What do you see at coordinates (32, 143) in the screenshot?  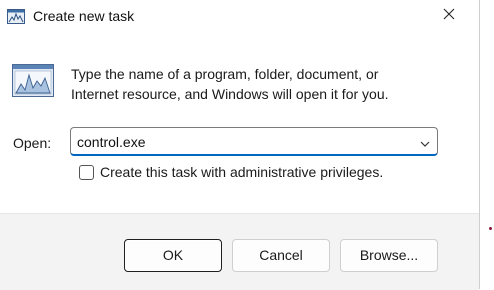 I see `open-label: Open:` at bounding box center [32, 143].